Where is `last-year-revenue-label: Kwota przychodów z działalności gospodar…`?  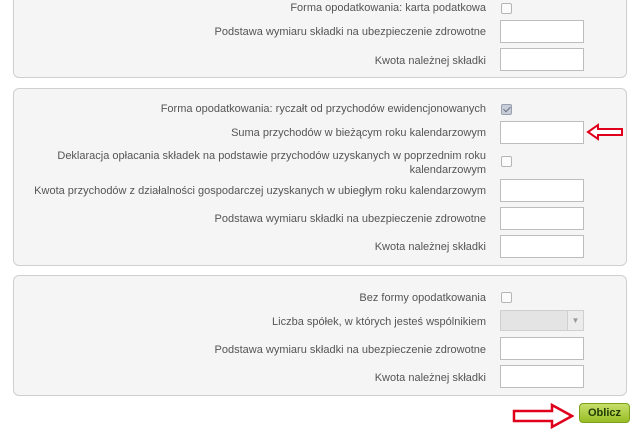 last-year-revenue-label: Kwota przychodów z działalności gospodar… is located at coordinates (260, 191).